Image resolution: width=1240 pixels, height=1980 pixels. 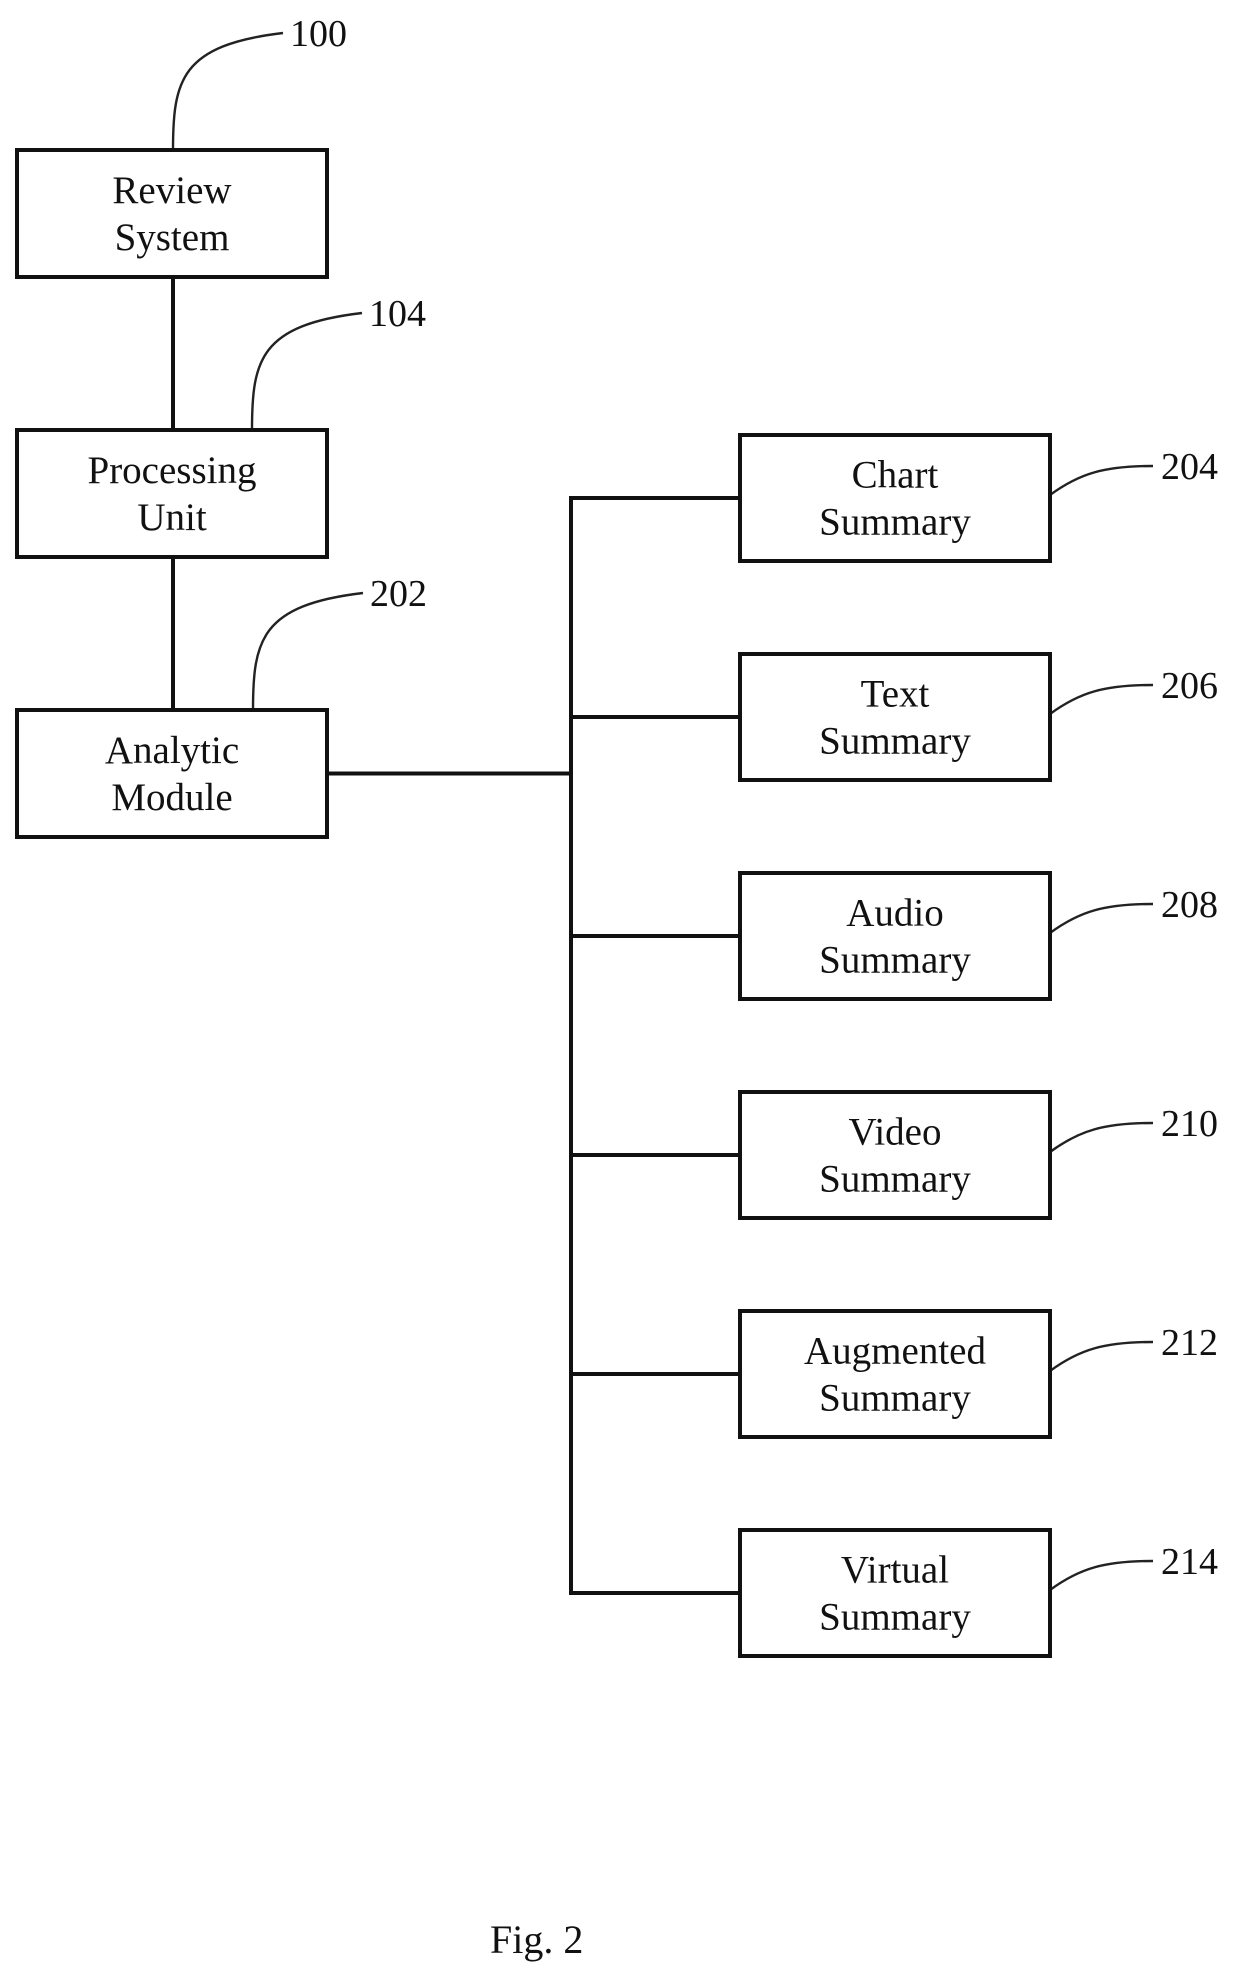 What do you see at coordinates (172, 470) in the screenshot?
I see `processing-unit-label-line: Processing` at bounding box center [172, 470].